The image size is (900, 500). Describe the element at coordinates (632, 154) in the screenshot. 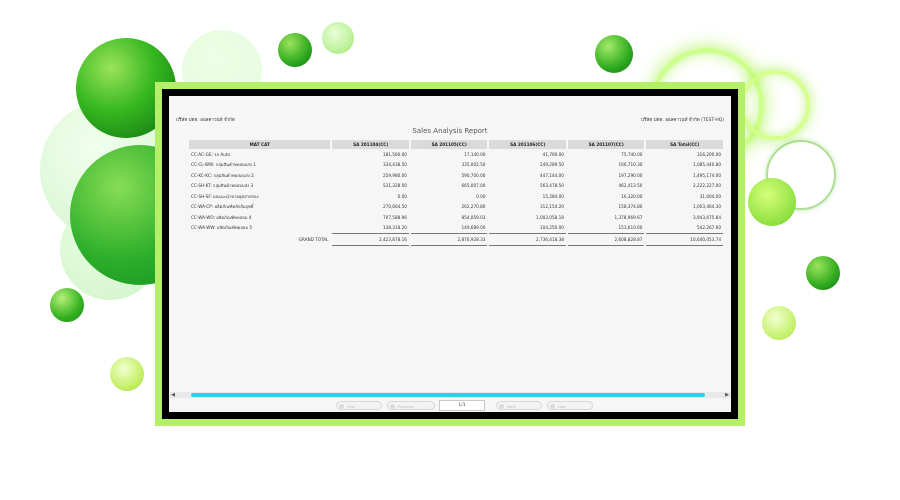

I see `value-cell: 75,740.00` at that location.